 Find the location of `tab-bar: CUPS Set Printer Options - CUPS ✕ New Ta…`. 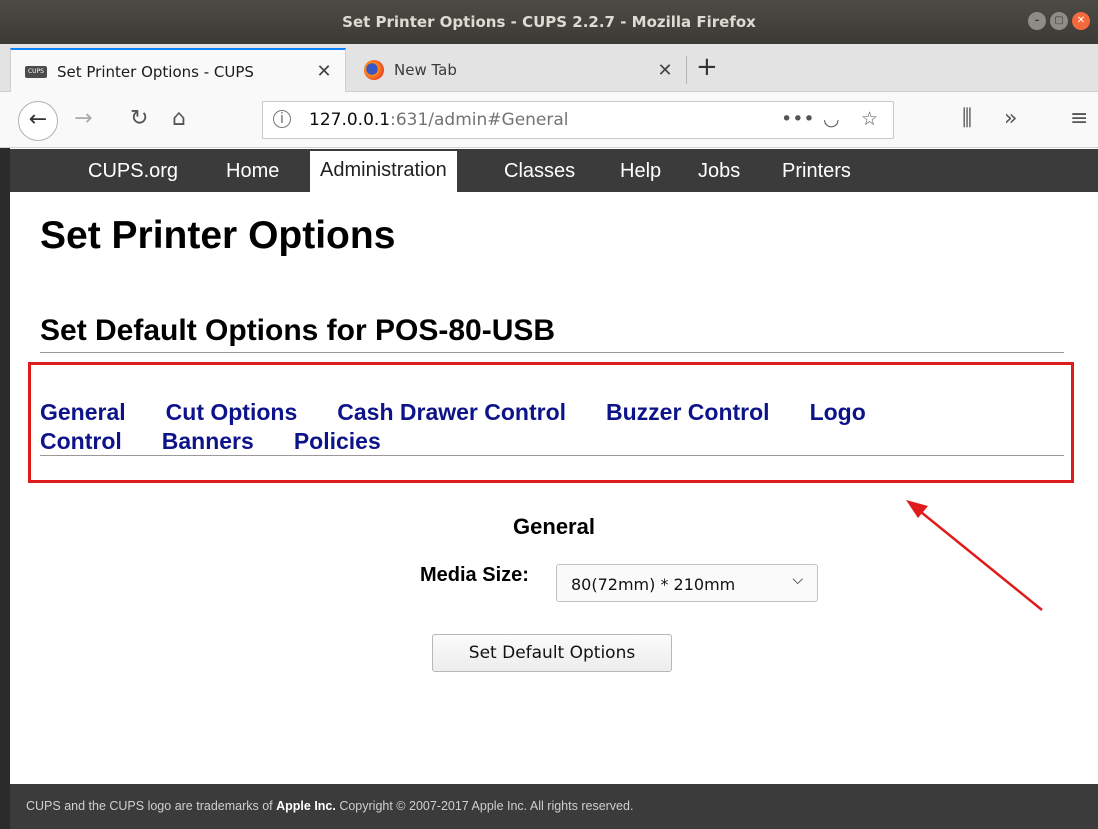

tab-bar: CUPS Set Printer Options - CUPS ✕ New Ta… is located at coordinates (549, 68).